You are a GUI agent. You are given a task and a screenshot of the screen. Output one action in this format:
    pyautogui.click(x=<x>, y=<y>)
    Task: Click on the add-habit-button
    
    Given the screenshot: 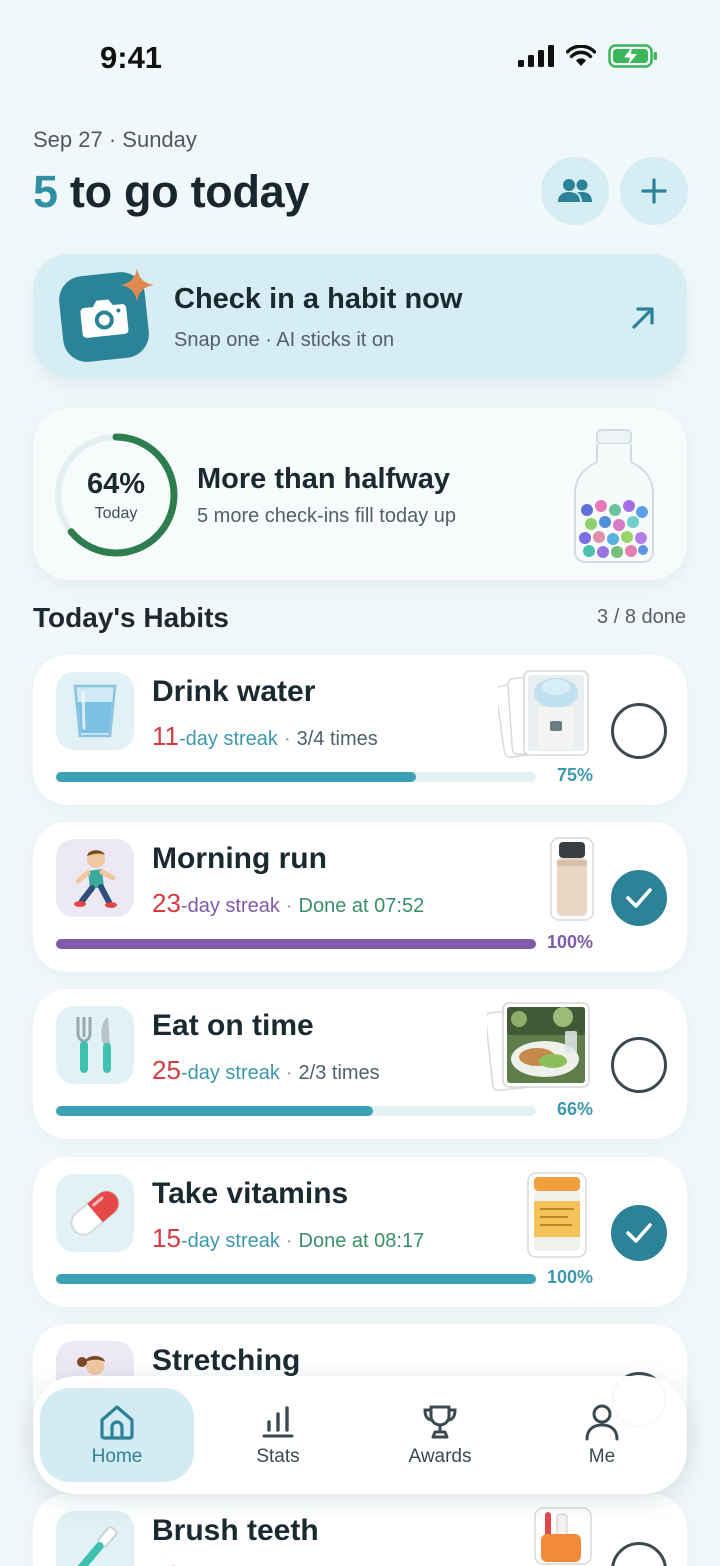 What is the action you would take?
    pyautogui.click(x=654, y=191)
    